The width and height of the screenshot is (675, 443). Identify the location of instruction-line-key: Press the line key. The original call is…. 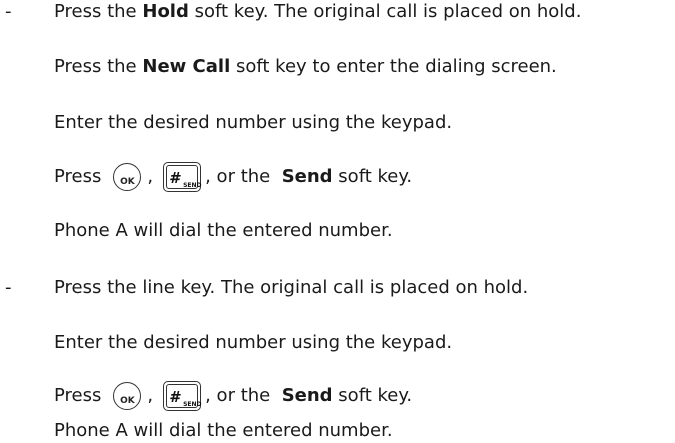
(291, 287).